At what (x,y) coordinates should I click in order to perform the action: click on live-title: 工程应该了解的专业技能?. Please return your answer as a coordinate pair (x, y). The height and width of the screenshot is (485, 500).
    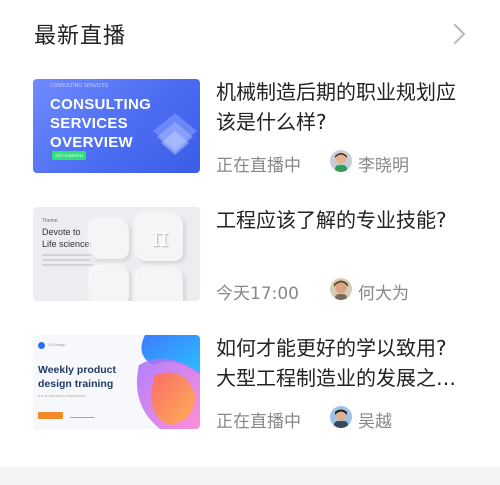
    Looking at the image, I should click on (341, 220).